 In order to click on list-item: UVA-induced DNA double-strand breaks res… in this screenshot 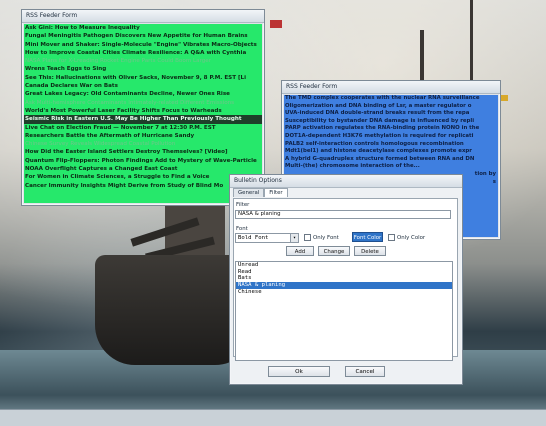, I will do `click(391, 114)`.